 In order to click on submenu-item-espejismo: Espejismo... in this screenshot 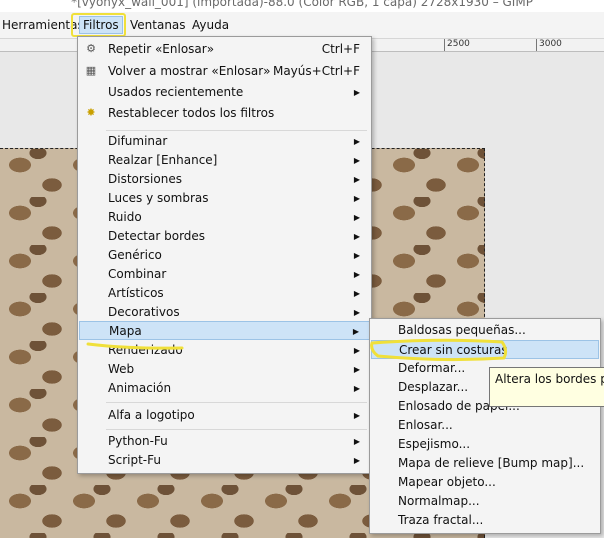, I will do `click(485, 444)`.